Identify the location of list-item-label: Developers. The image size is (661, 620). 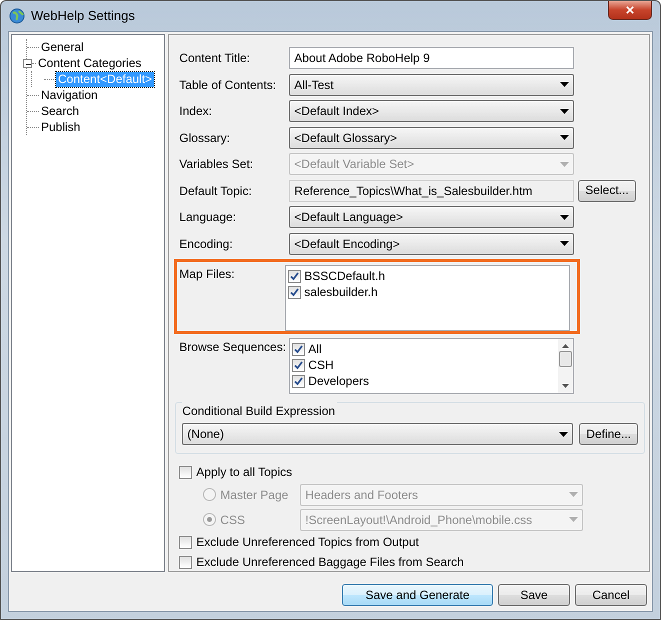
(338, 381).